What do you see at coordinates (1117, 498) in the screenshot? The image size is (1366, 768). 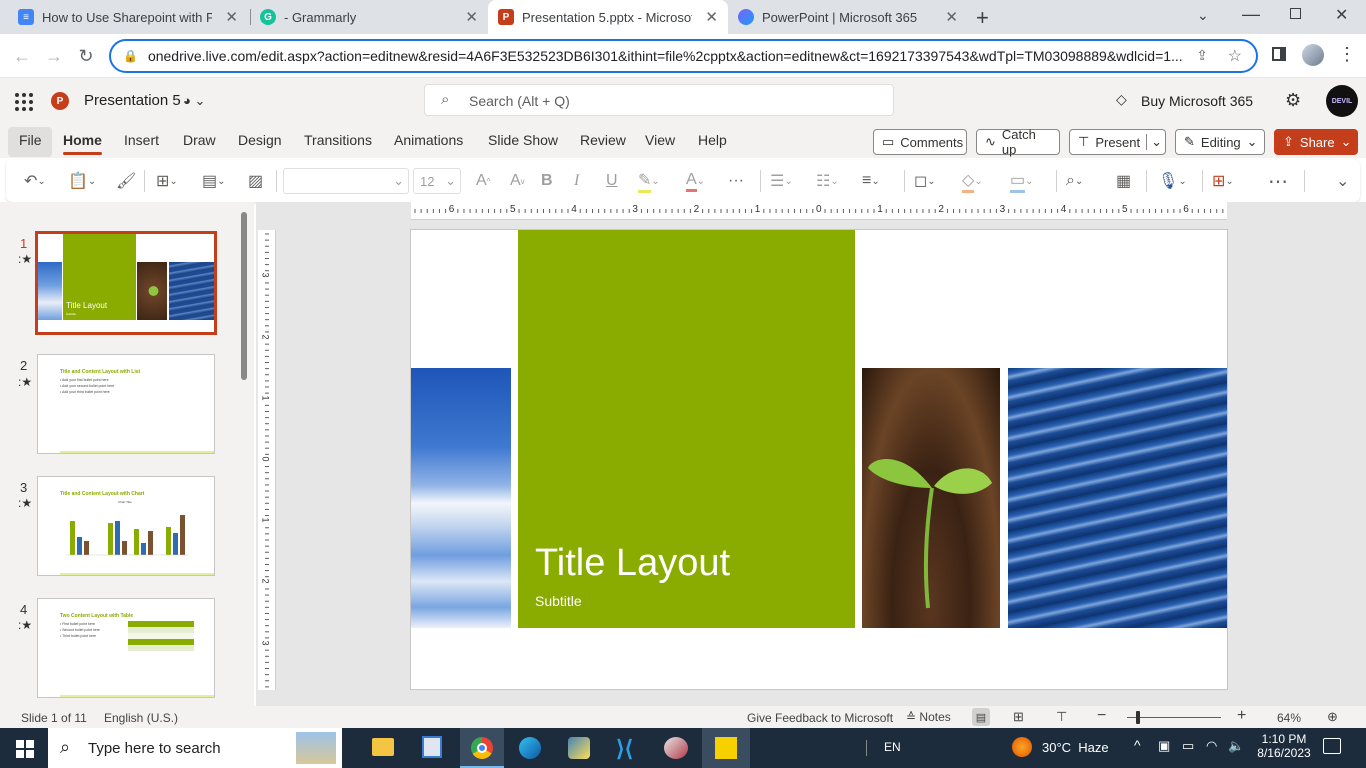 I see `water-image` at bounding box center [1117, 498].